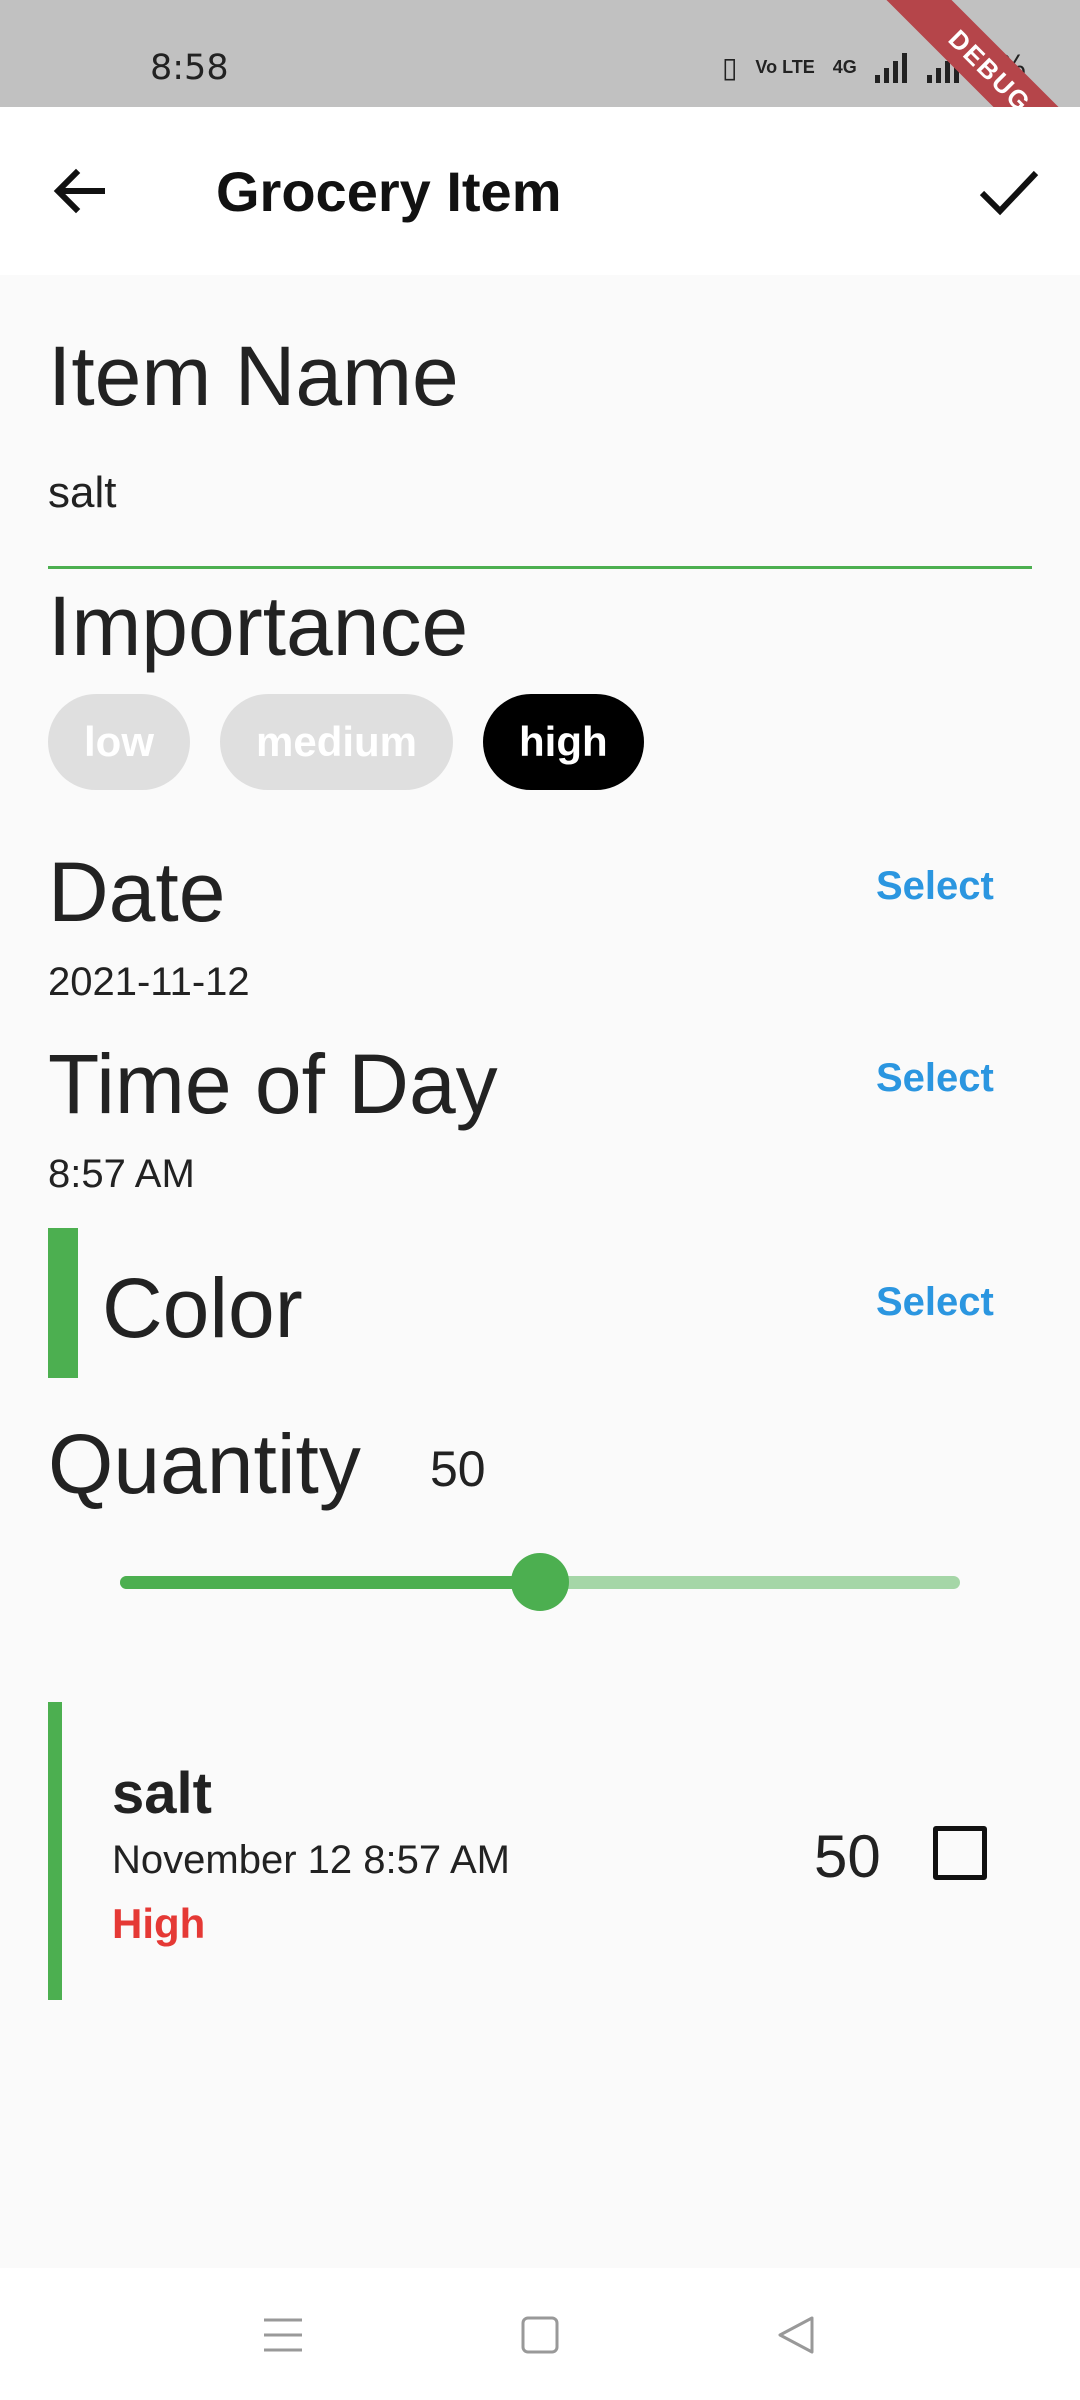 The image size is (1080, 2400). I want to click on quantity-slider, so click(540, 1582).